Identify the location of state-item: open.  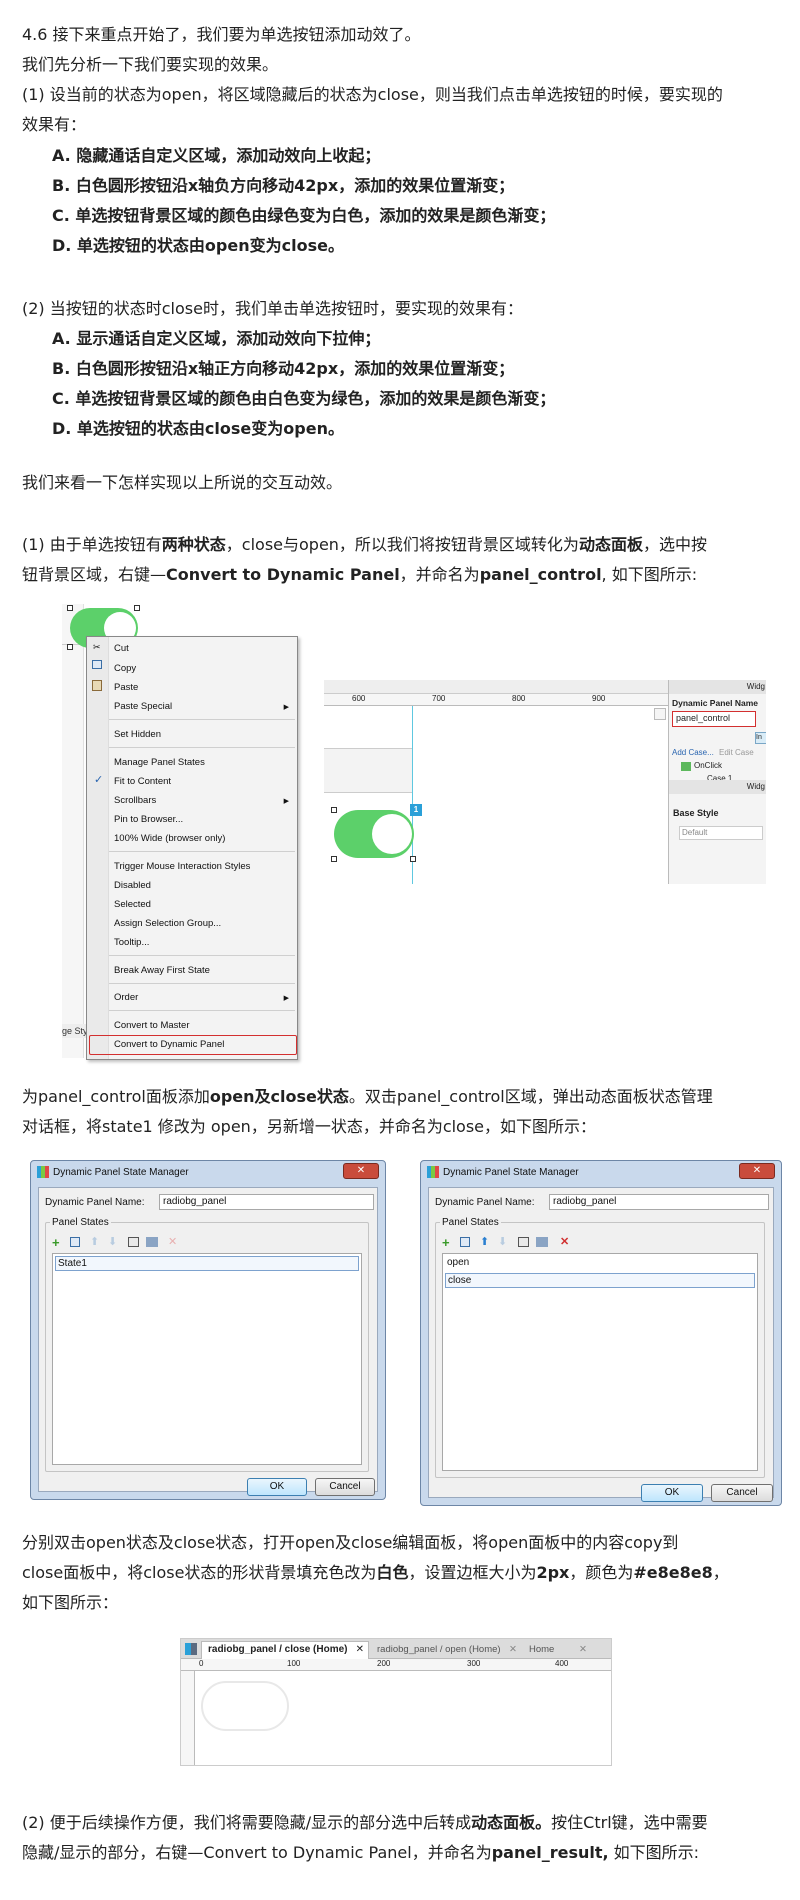
(600, 1263).